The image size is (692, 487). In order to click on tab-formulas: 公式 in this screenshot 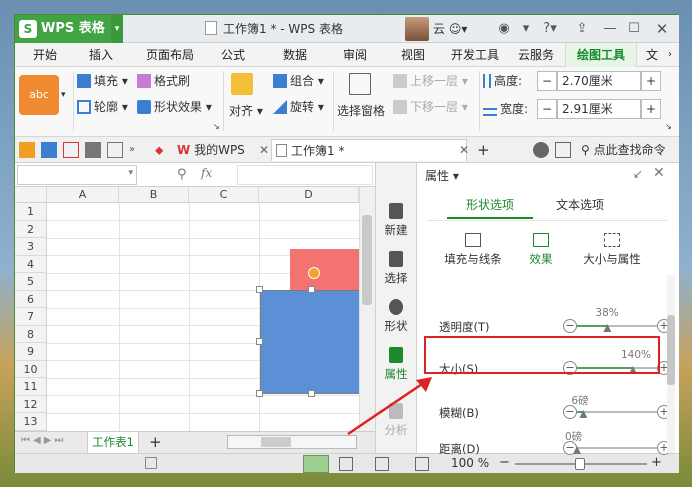, I will do `click(233, 55)`.